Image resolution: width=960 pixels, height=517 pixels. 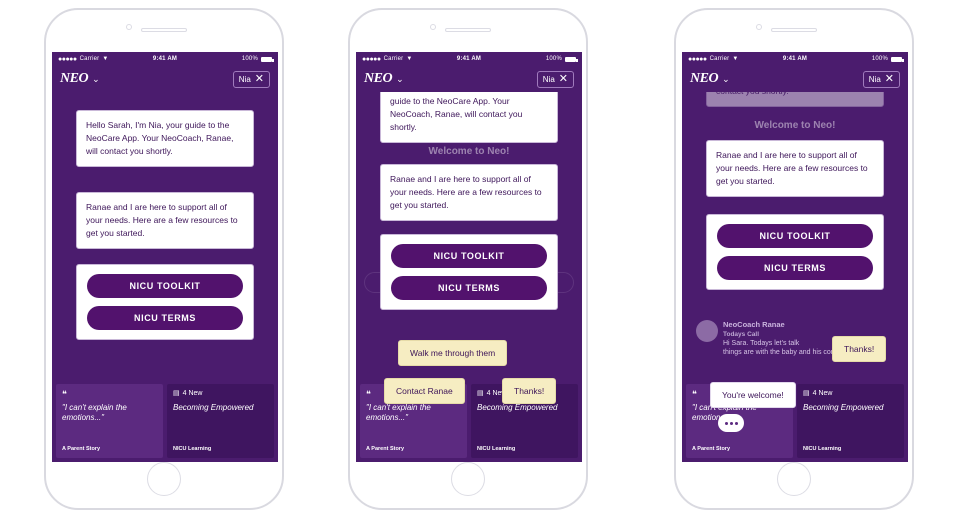 I want to click on avatar, so click(x=707, y=331).